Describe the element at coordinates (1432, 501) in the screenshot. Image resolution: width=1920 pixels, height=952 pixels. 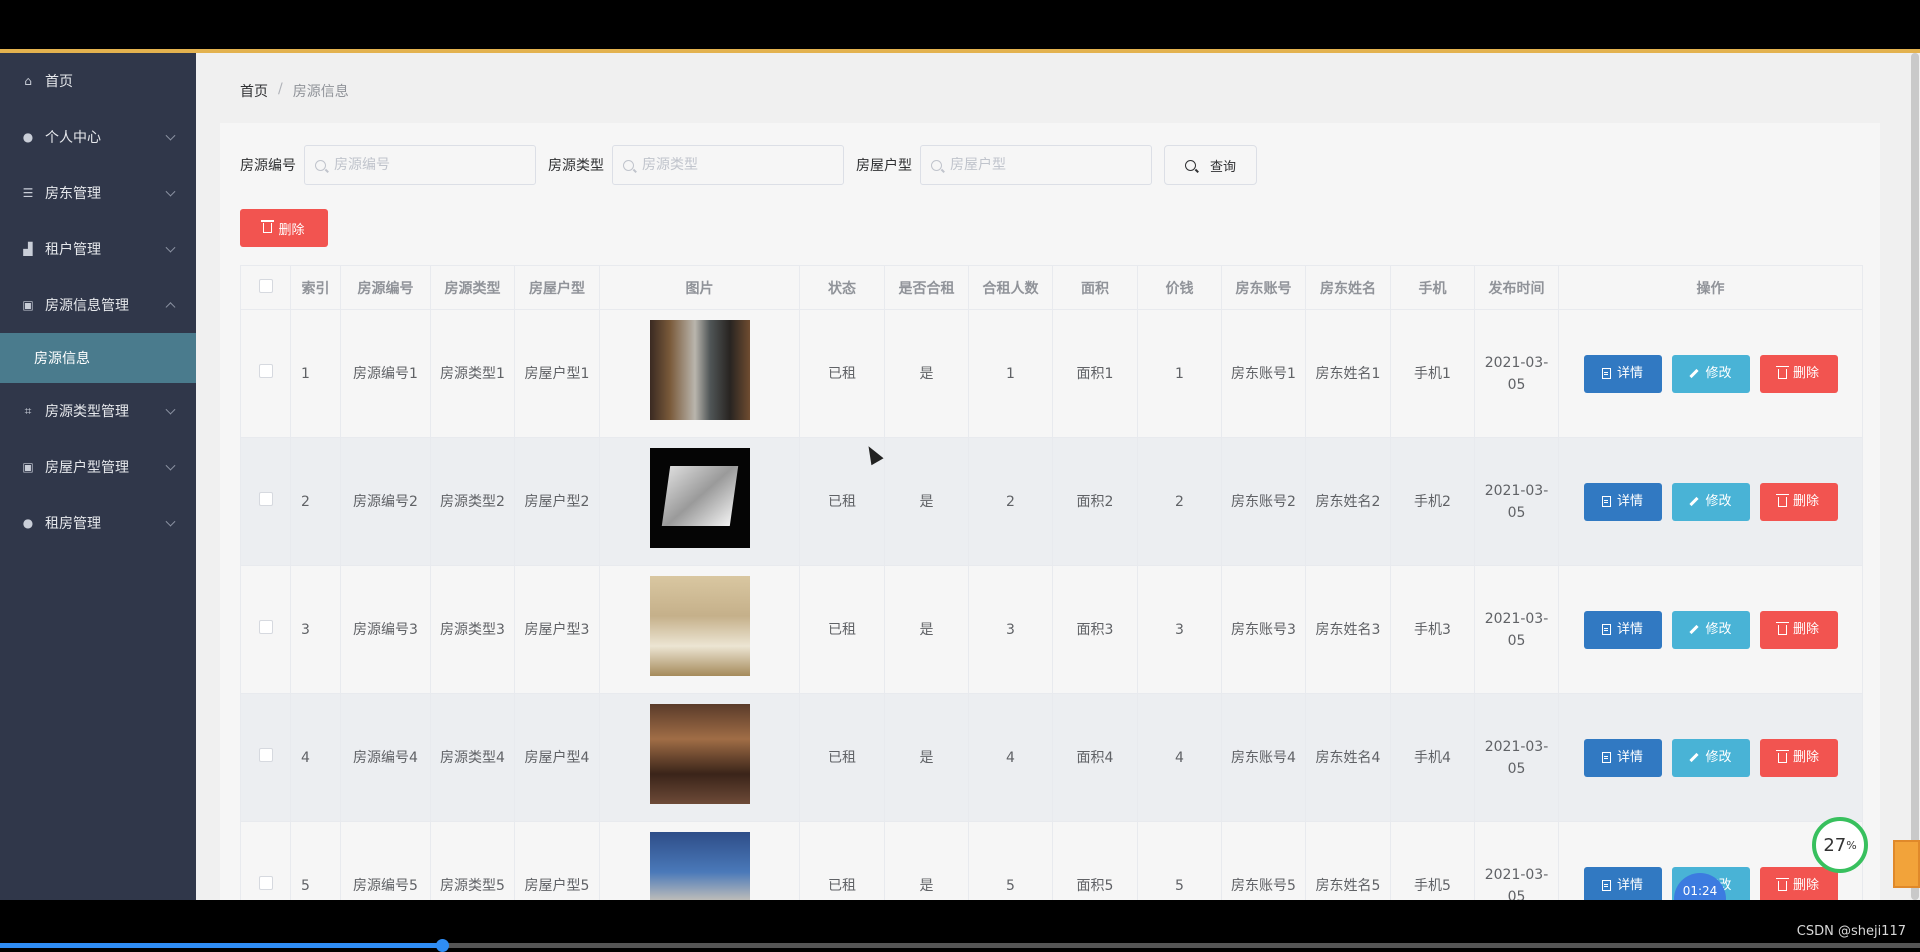
I see `cell-phone: 手机2` at that location.